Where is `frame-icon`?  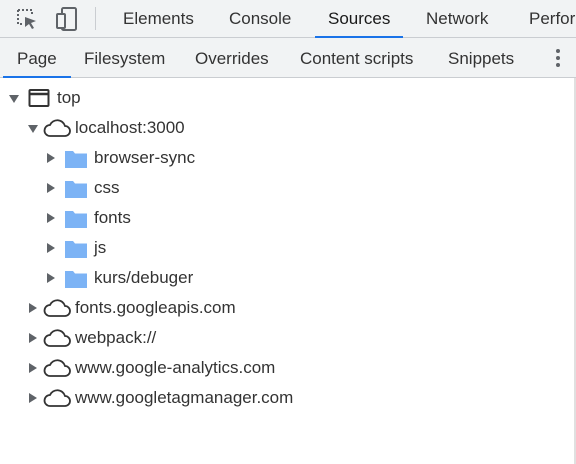 frame-icon is located at coordinates (39, 98).